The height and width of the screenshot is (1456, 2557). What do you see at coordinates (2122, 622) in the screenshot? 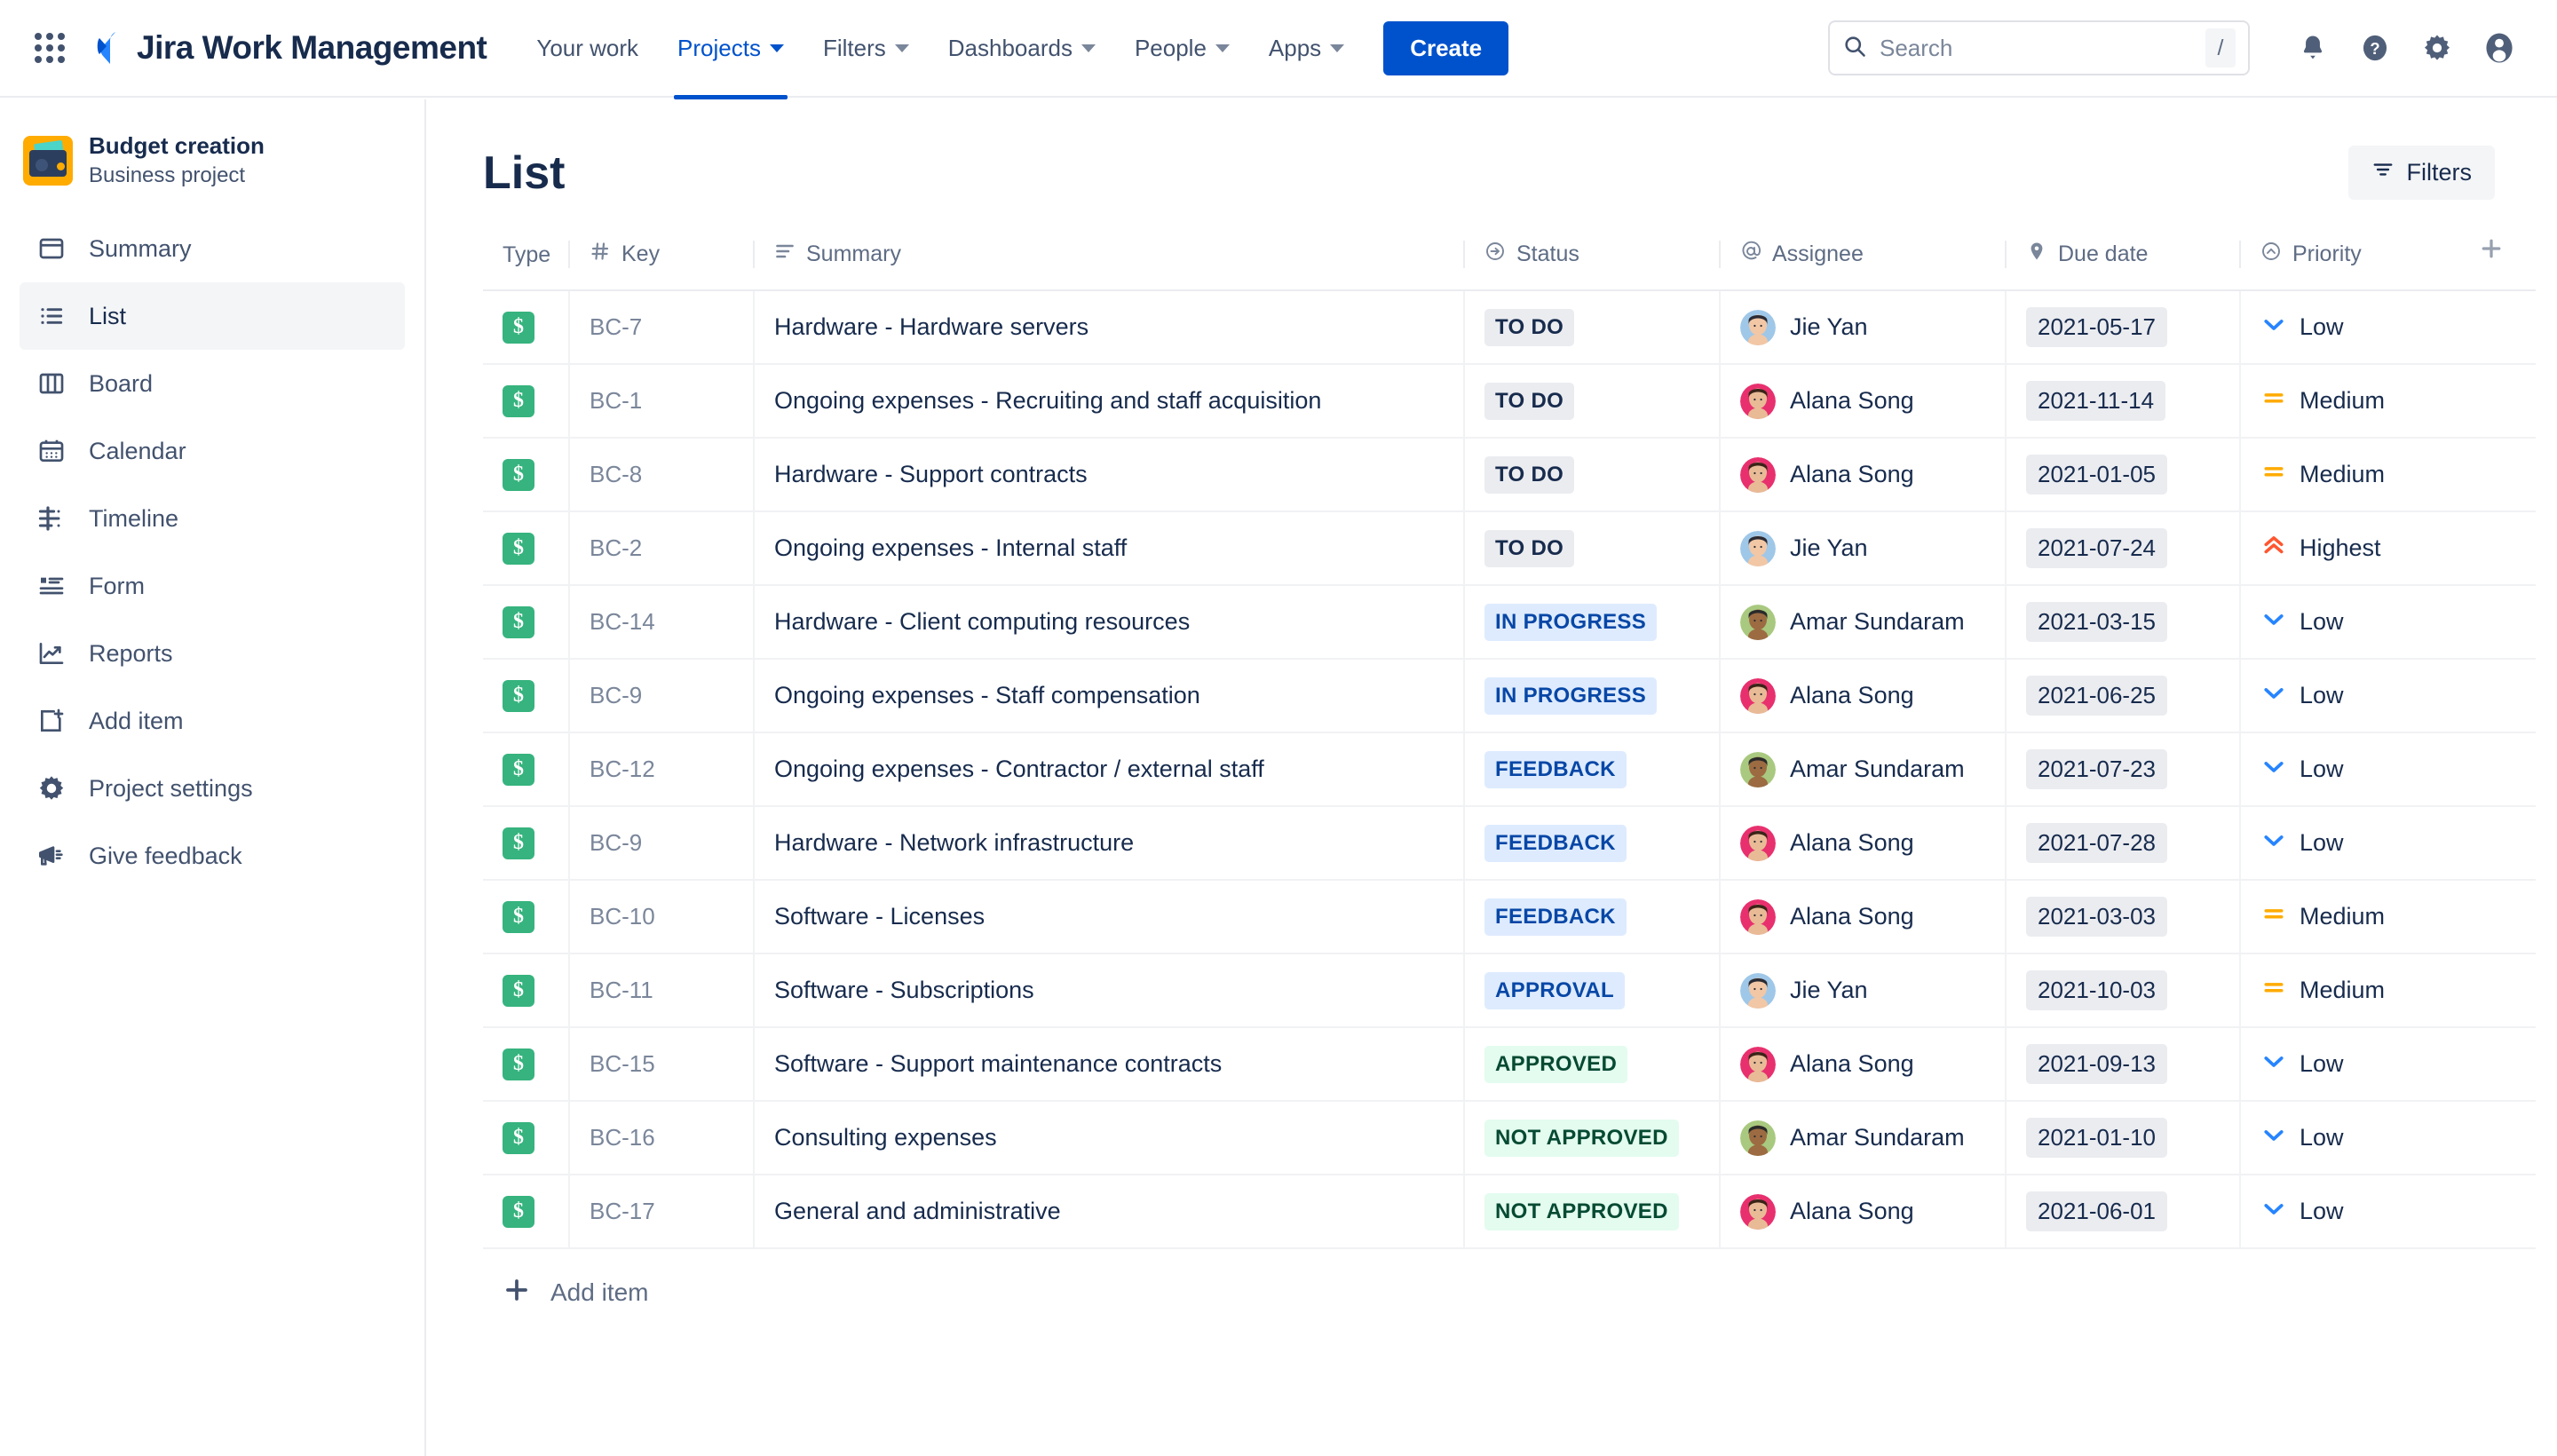
I see `cell-due-date: 2021-03-15` at bounding box center [2122, 622].